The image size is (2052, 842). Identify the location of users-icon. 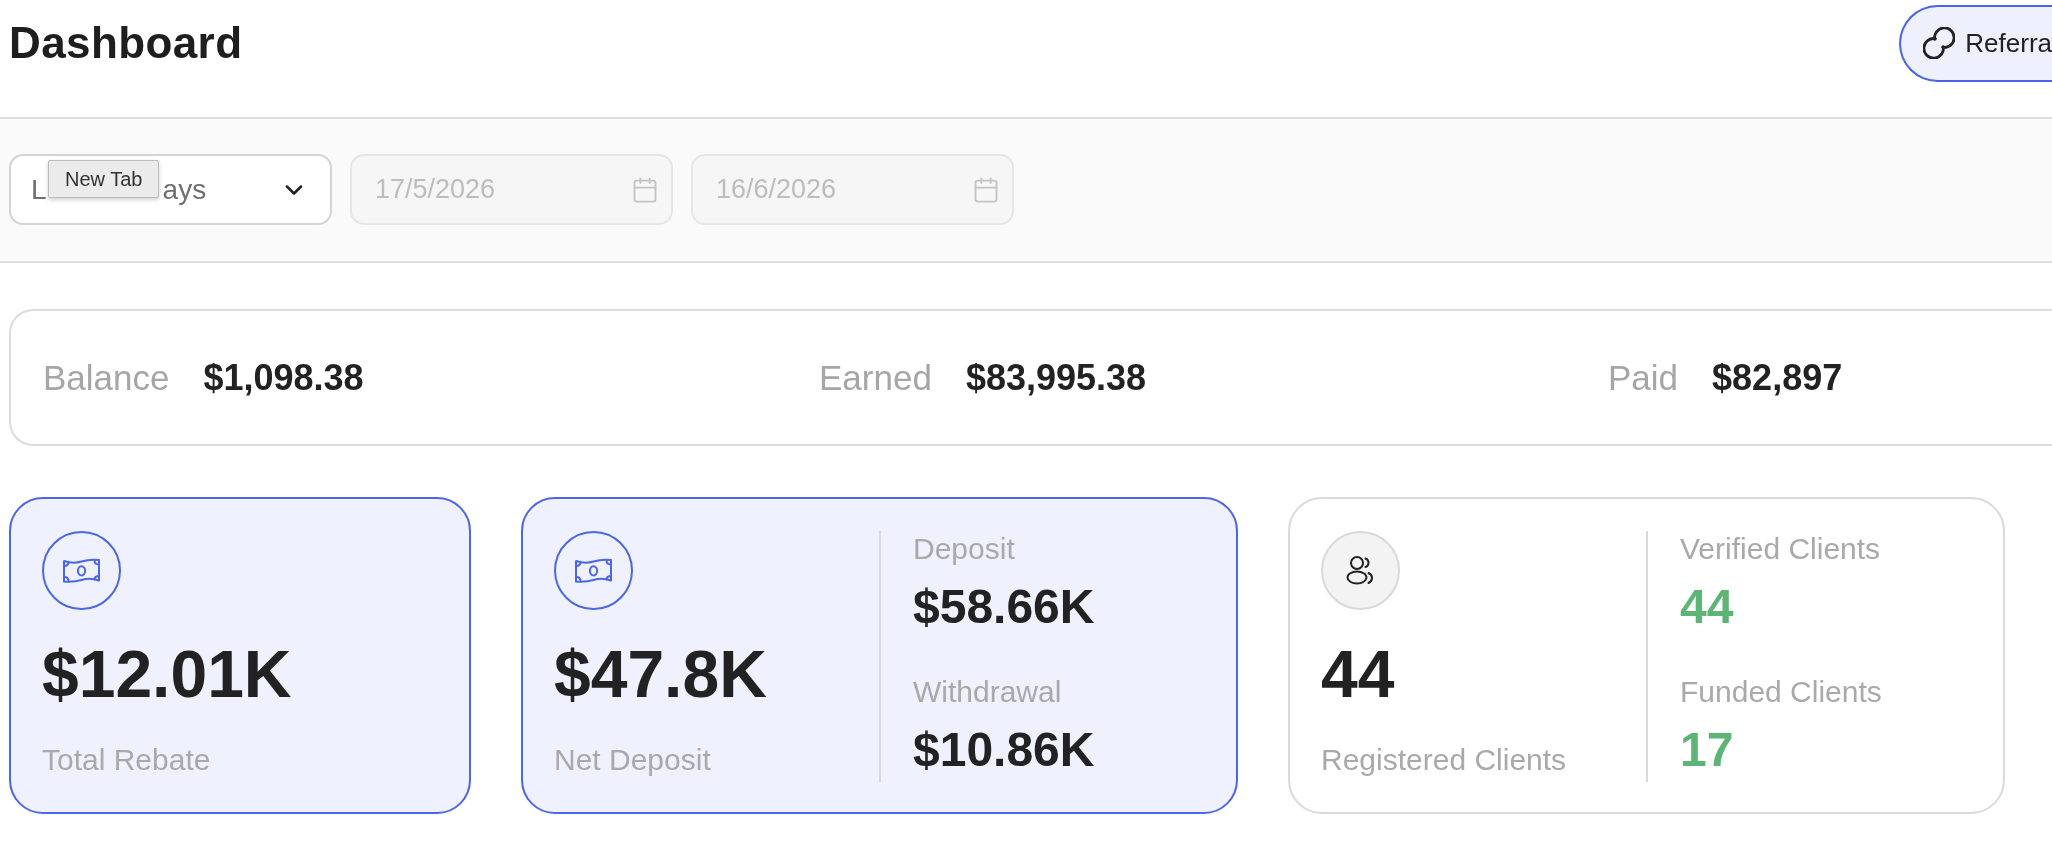
(1360, 570).